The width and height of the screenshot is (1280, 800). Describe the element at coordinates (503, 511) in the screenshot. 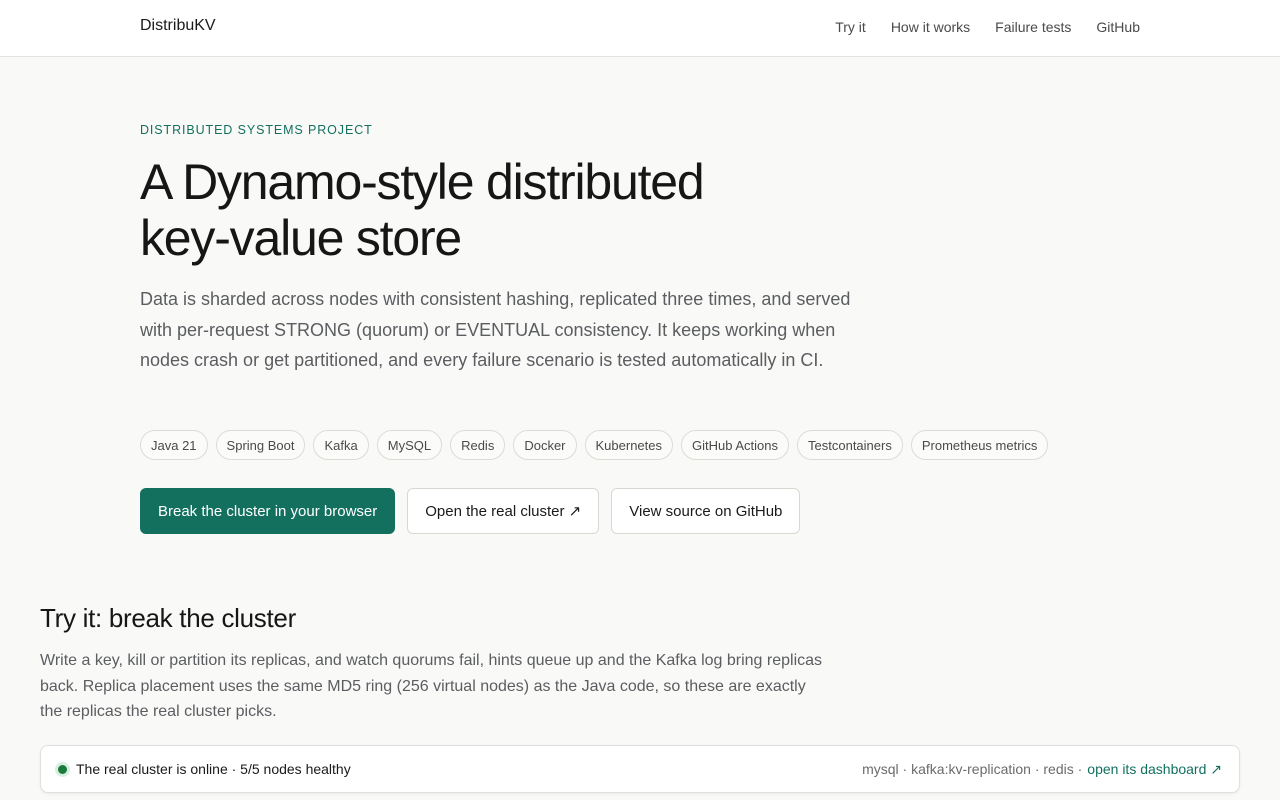

I see `open-real-cluster-button: Open the real cluster ↗` at that location.